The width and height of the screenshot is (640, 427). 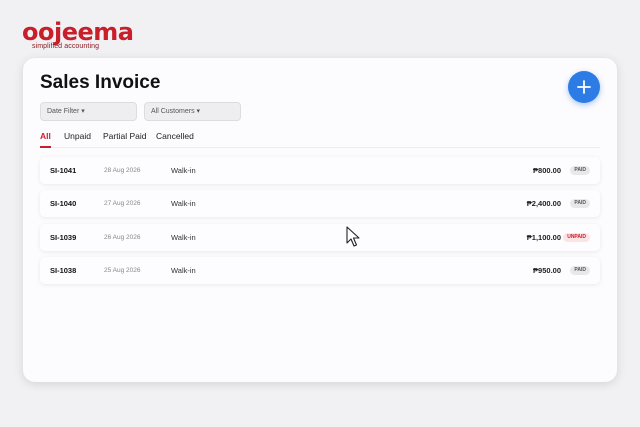 I want to click on add-invoice-button, so click(x=584, y=87).